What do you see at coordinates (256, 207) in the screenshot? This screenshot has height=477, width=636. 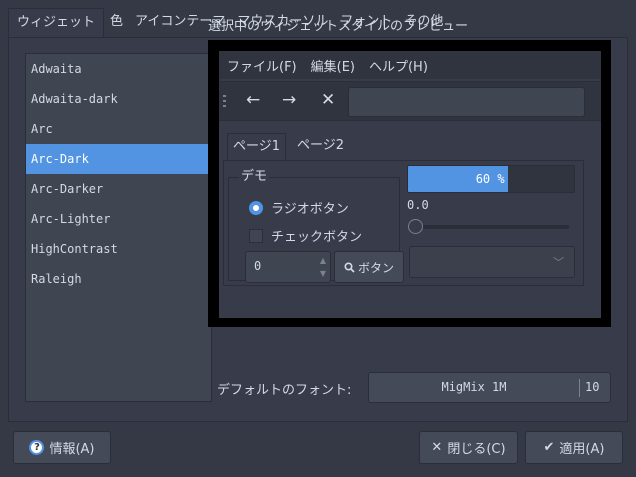 I see `radio-checked-icon` at bounding box center [256, 207].